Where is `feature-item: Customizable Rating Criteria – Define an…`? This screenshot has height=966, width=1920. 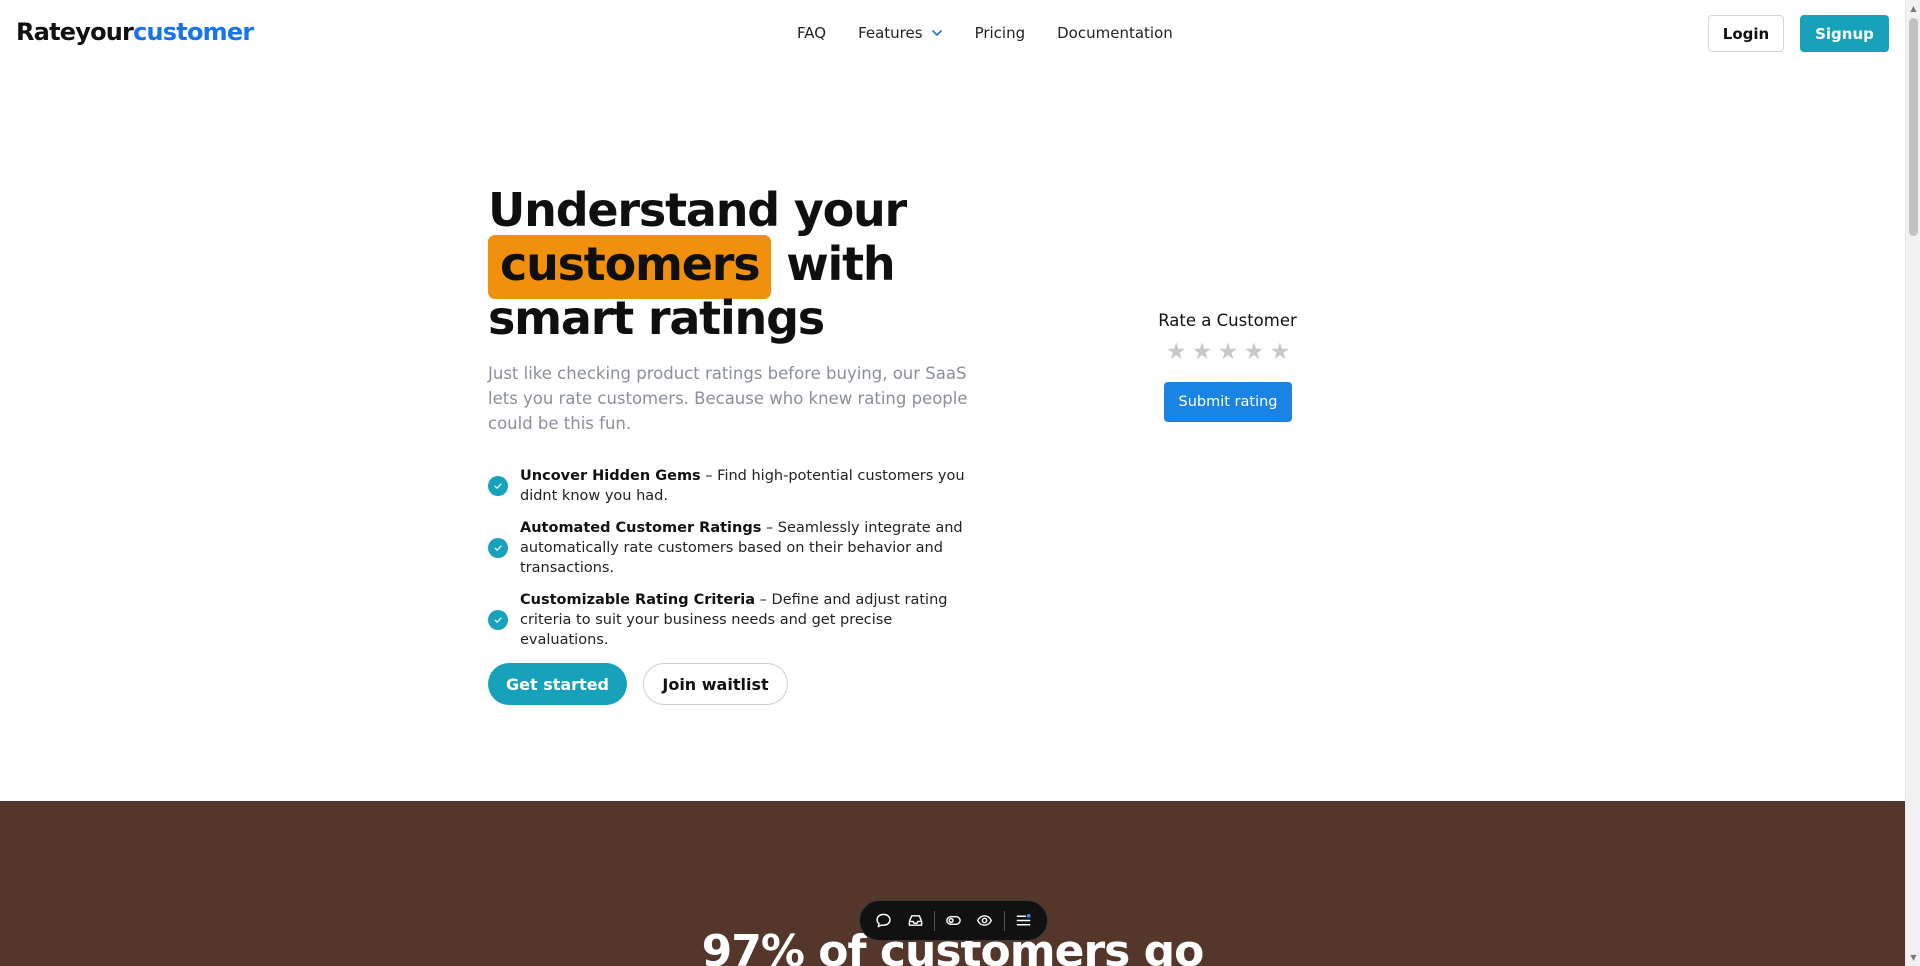 feature-item: Customizable Rating Criteria – Define an… is located at coordinates (733, 620).